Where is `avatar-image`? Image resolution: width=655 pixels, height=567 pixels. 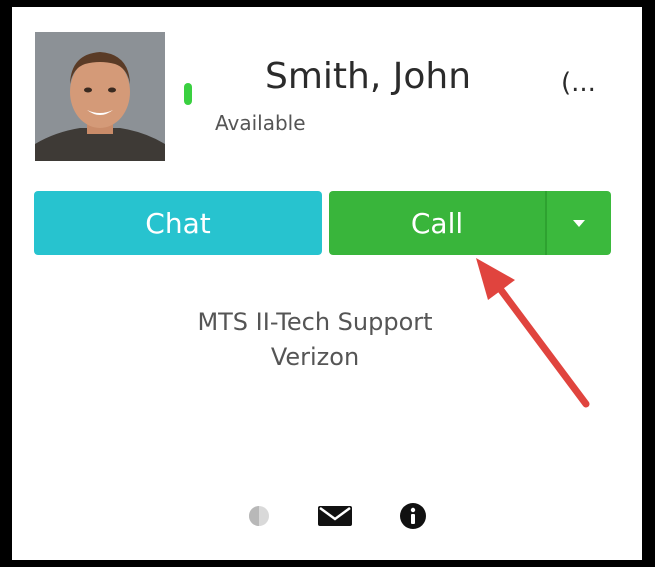
avatar-image is located at coordinates (100, 96).